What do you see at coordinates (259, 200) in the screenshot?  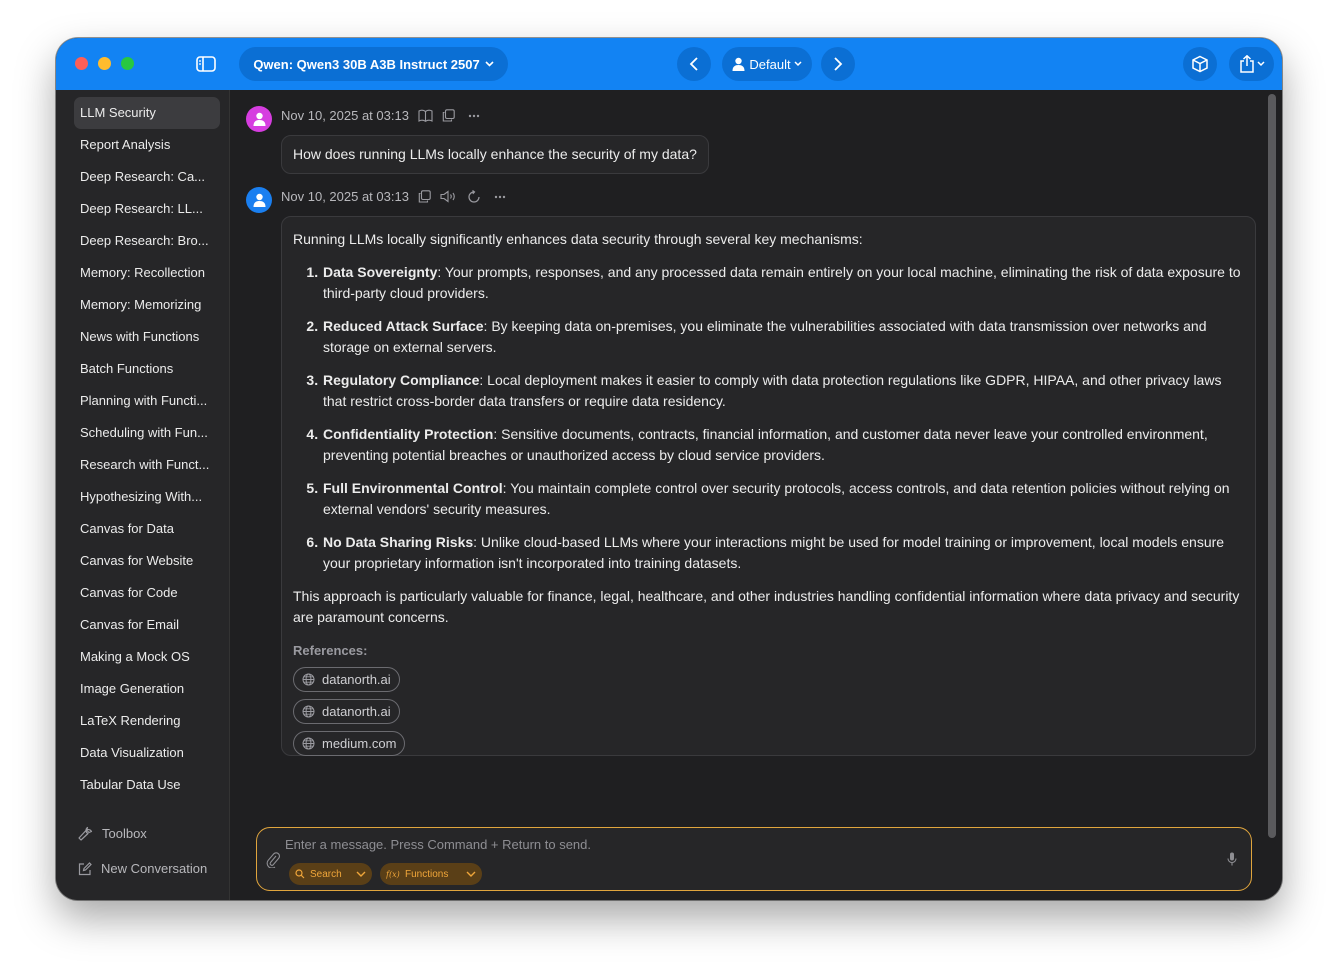 I see `assistant-avatar` at bounding box center [259, 200].